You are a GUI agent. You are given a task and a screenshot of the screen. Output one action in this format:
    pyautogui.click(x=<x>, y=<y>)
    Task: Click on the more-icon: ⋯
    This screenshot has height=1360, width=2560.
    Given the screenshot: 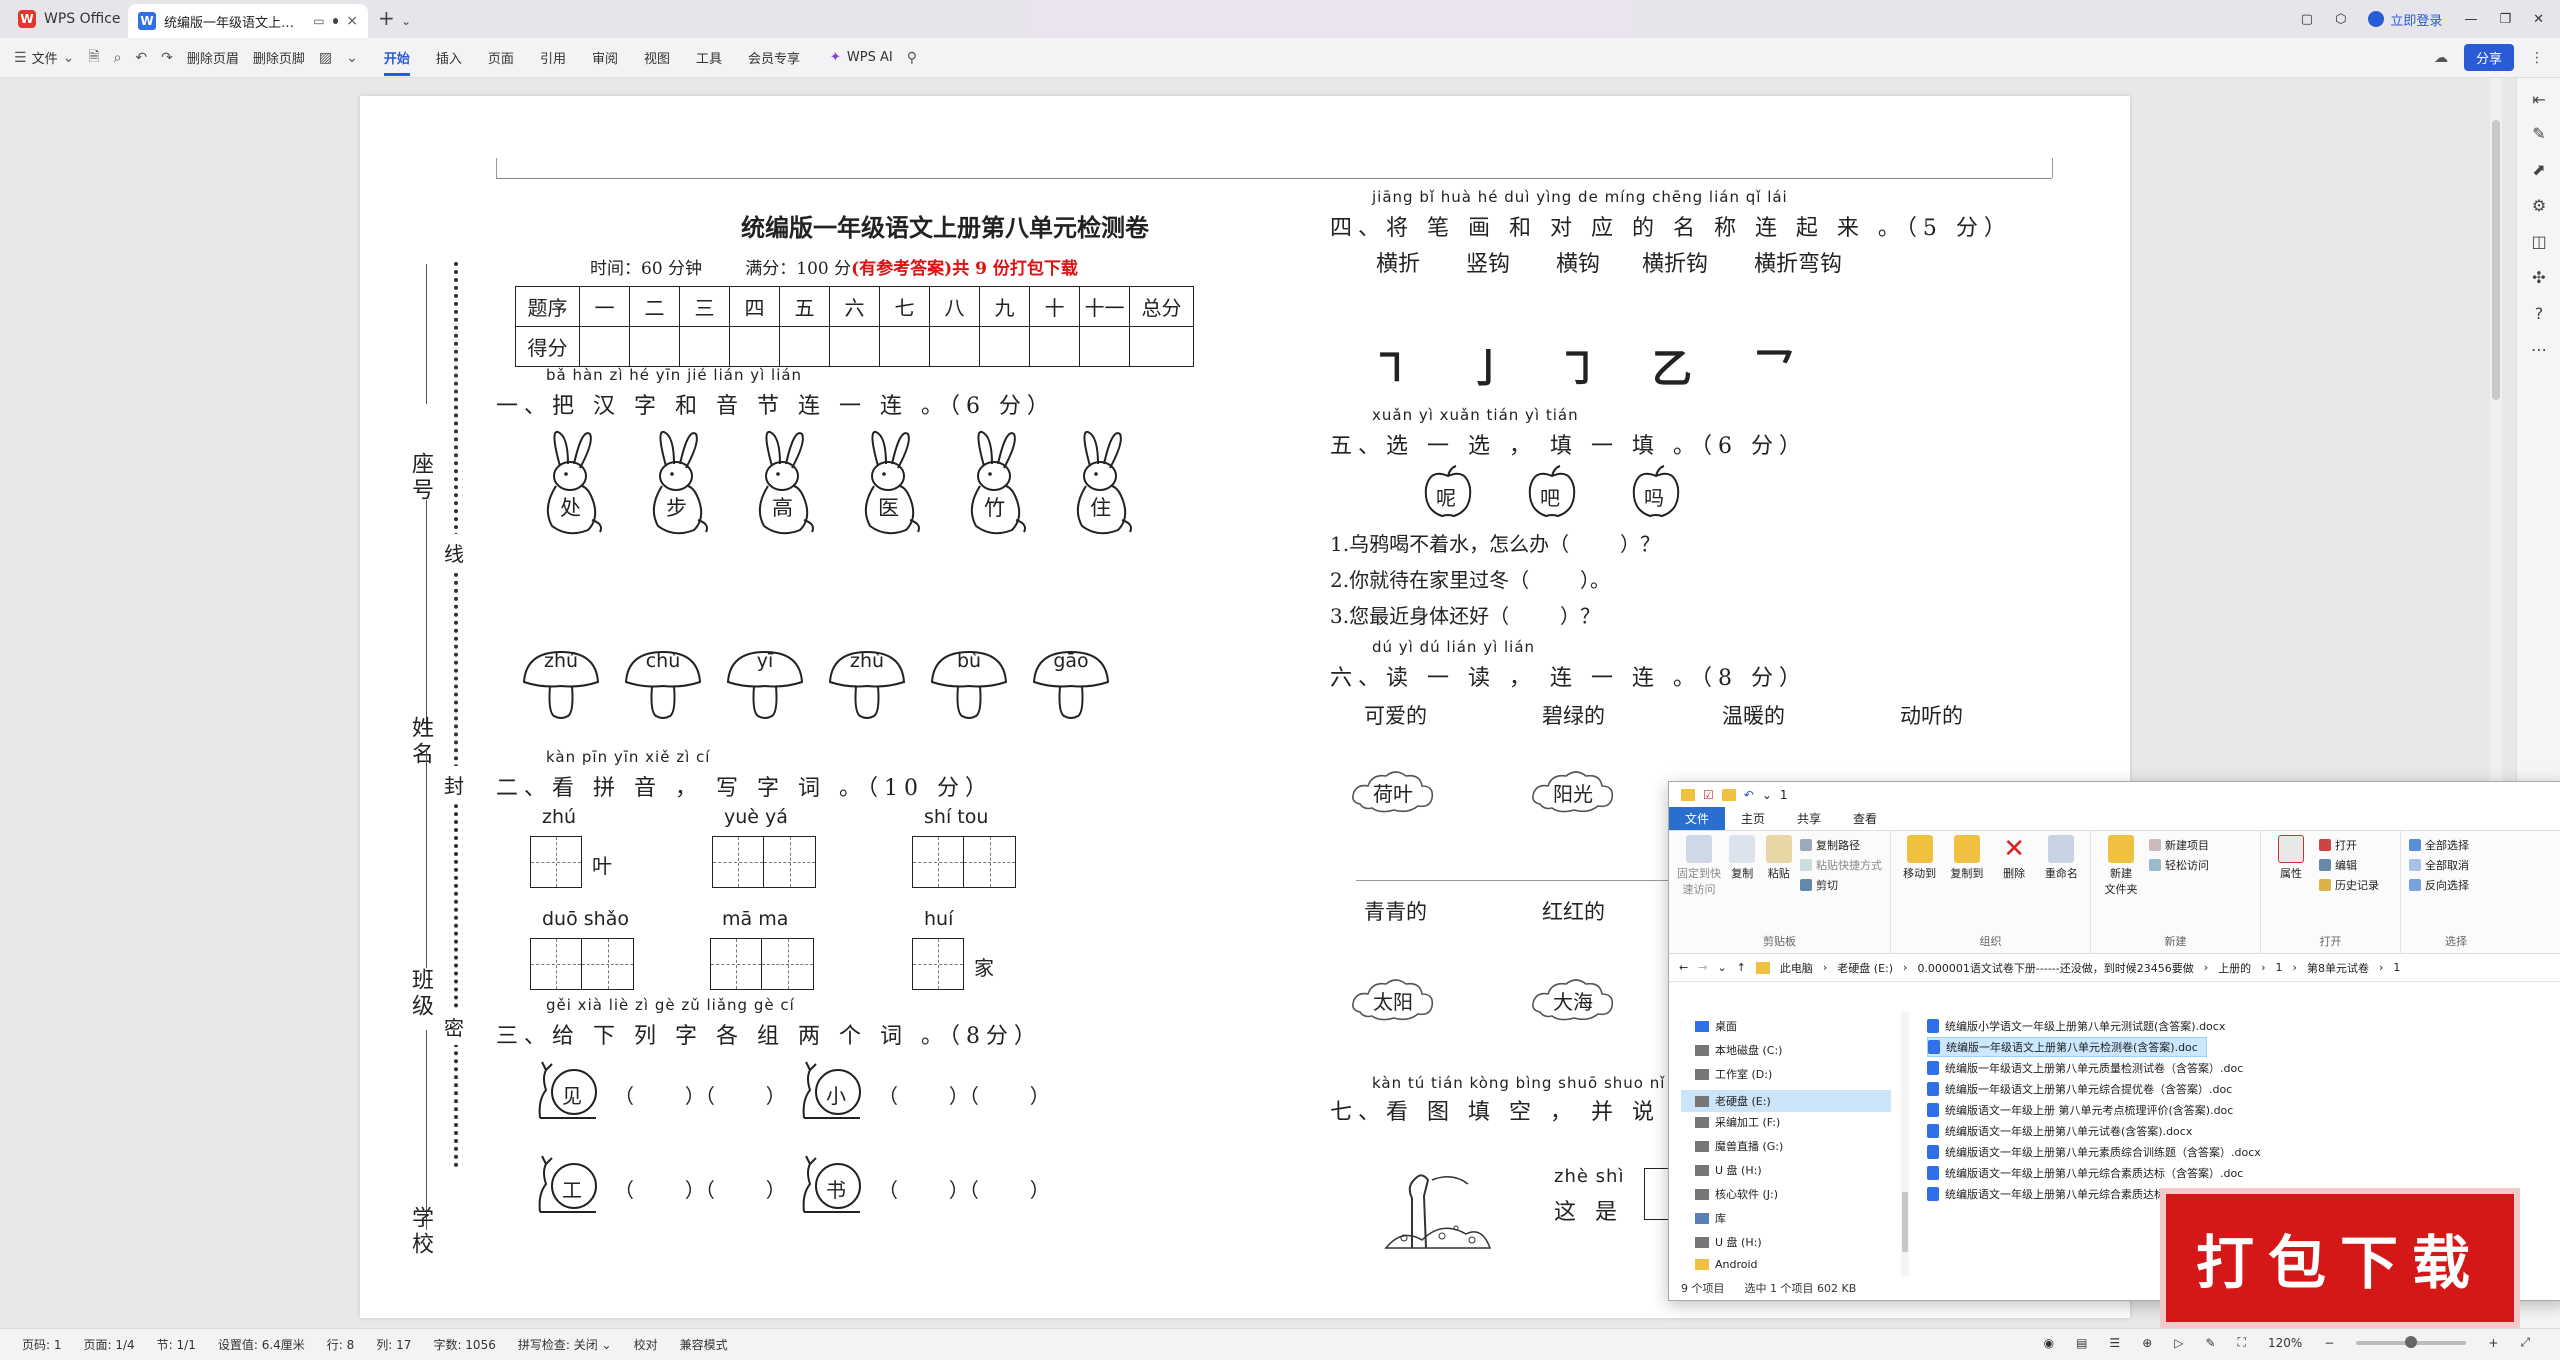 What is the action you would take?
    pyautogui.click(x=2539, y=350)
    